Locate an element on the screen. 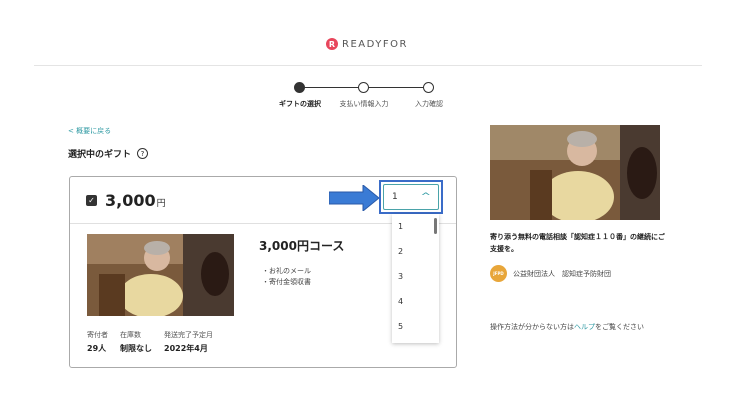 This screenshot has width=736, height=414. avatar: JFPD is located at coordinates (498, 273).